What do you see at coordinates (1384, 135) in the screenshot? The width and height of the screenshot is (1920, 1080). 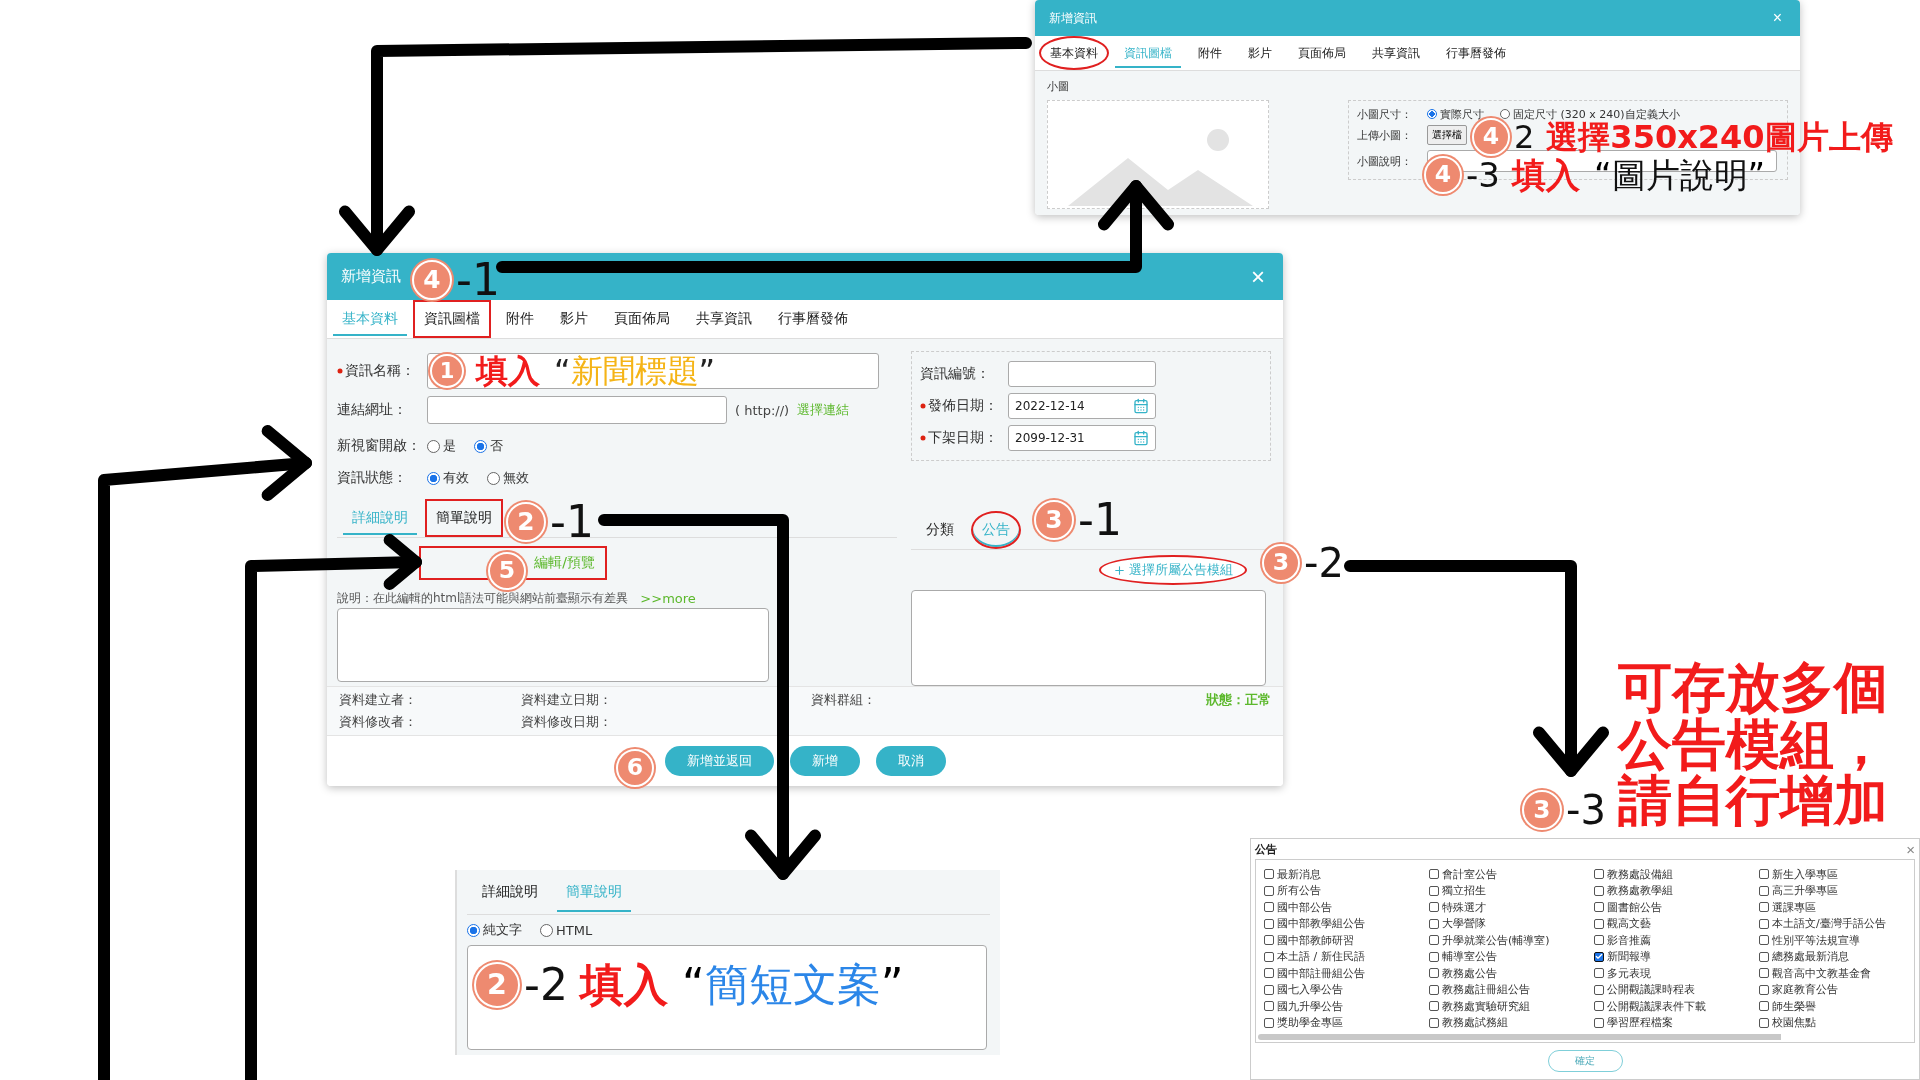 I see `field-label: 上傳小圖：` at bounding box center [1384, 135].